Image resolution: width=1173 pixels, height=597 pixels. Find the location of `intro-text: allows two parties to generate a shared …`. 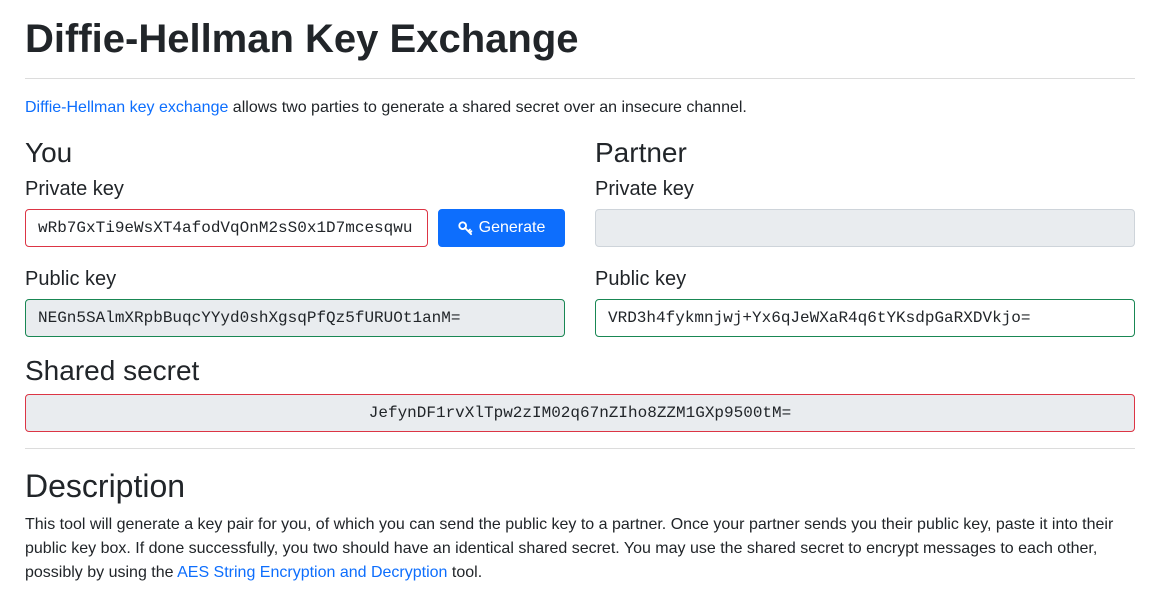

intro-text: allows two parties to generate a shared … is located at coordinates (487, 107).